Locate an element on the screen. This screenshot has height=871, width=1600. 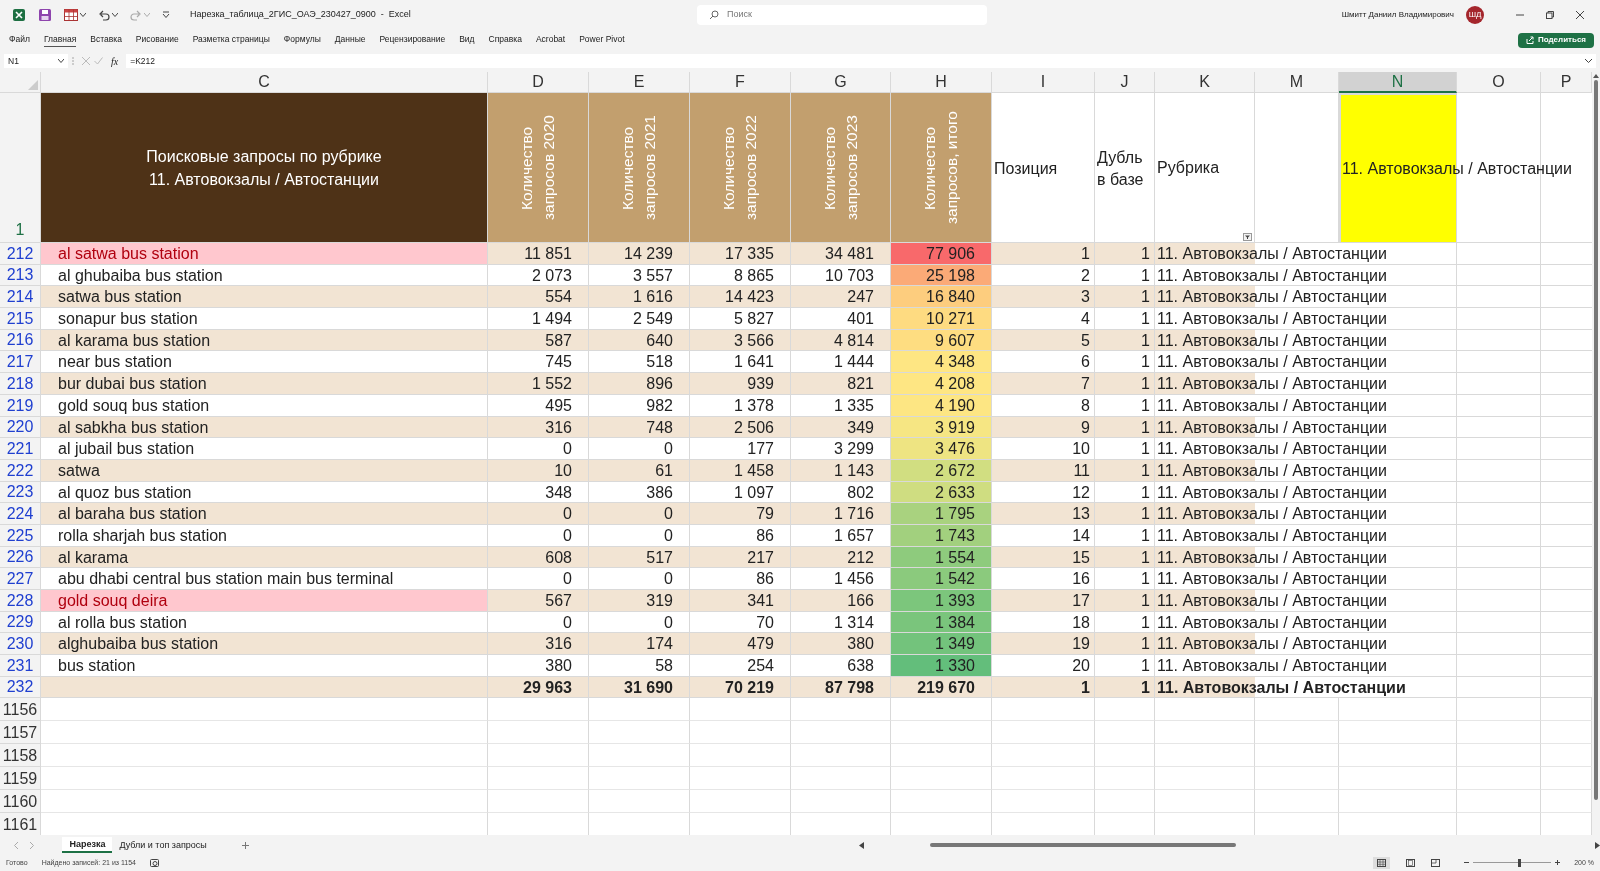
row-header: 1 is located at coordinates (20, 168).